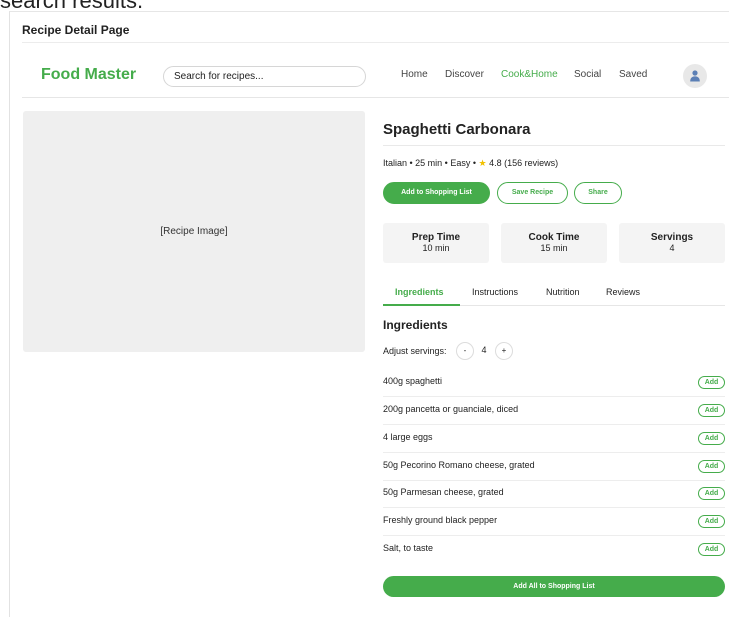 The height and width of the screenshot is (617, 729). I want to click on add-to-shopping-list-button: Add to Shopping List, so click(436, 193).